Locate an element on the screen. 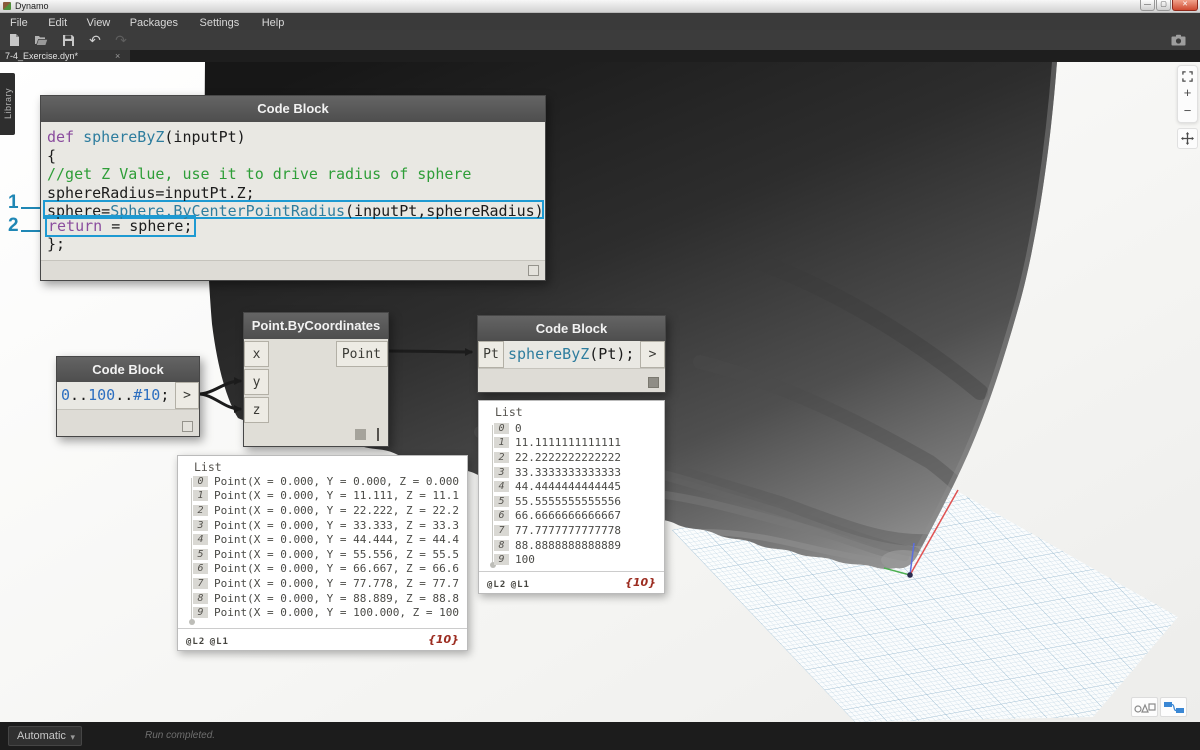  list-item: 6 Point(X = 0.000, Y = 66.667, Z = 66.6 is located at coordinates (322, 569).